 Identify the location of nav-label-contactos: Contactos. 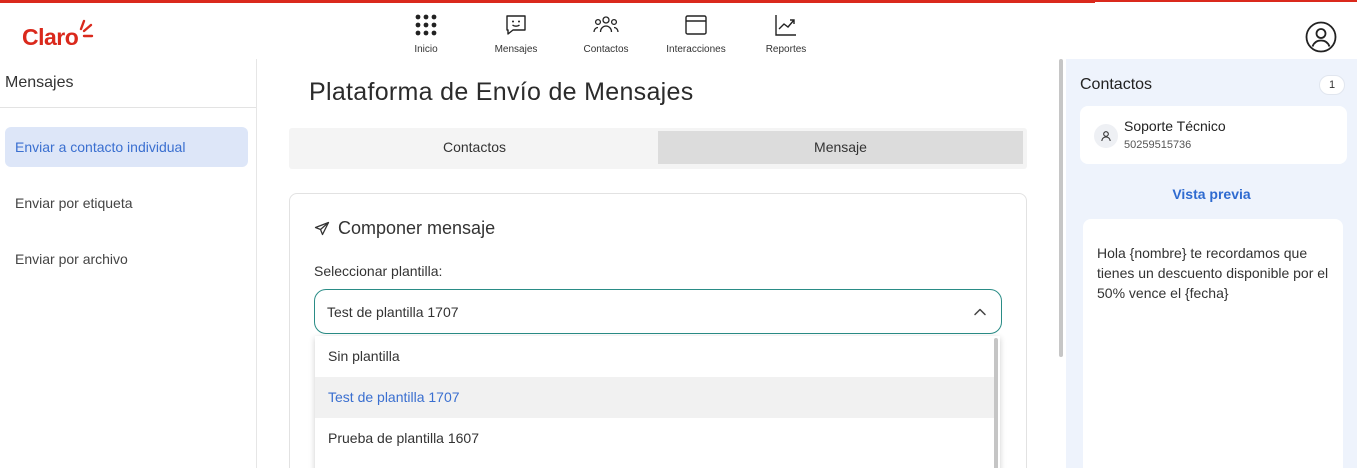
(606, 49).